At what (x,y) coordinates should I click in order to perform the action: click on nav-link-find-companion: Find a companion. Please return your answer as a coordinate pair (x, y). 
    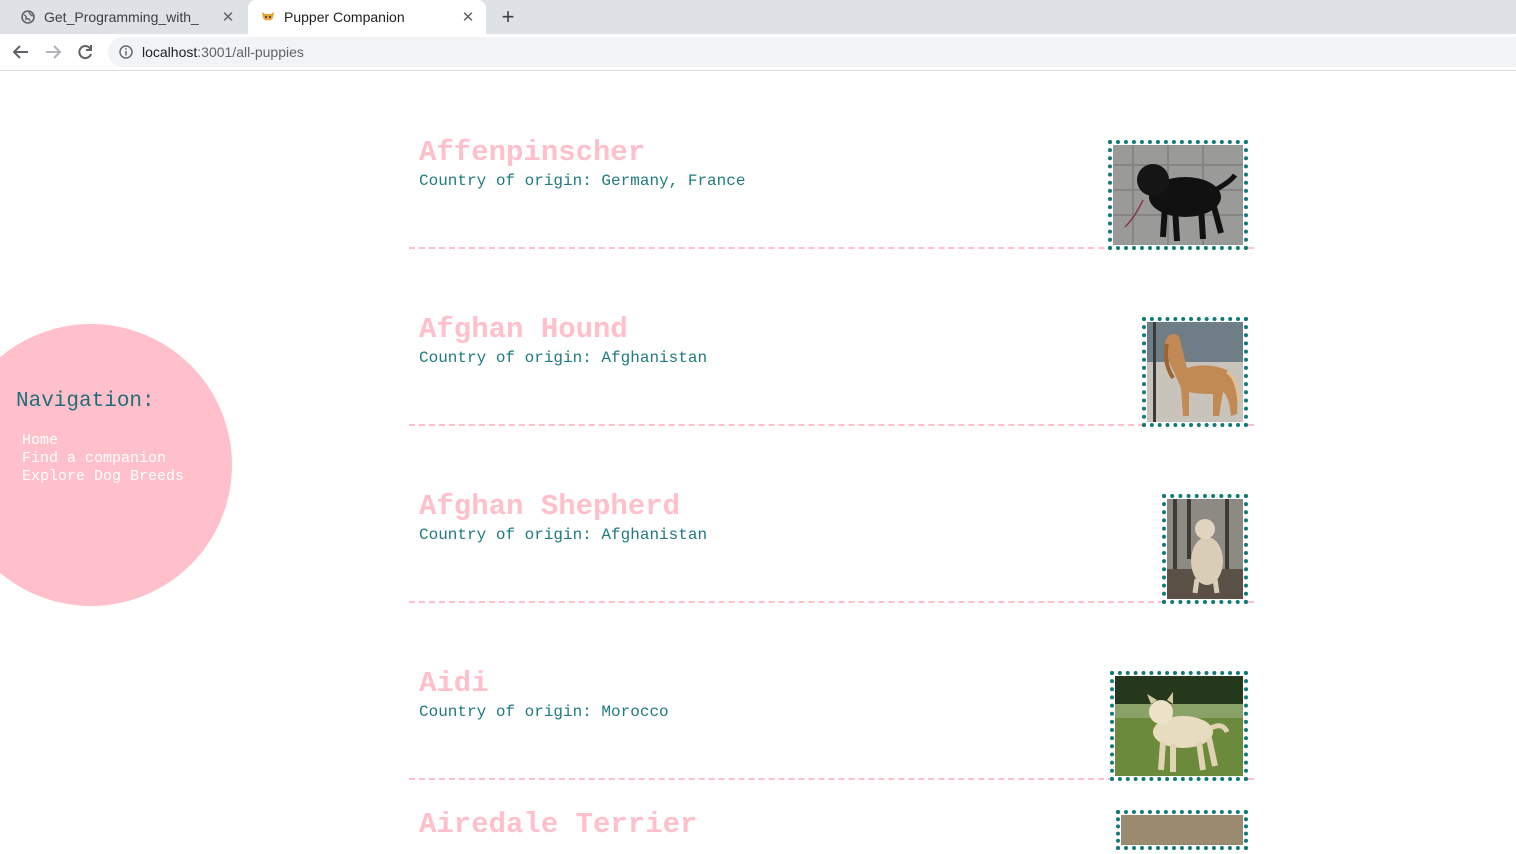
    Looking at the image, I should click on (103, 459).